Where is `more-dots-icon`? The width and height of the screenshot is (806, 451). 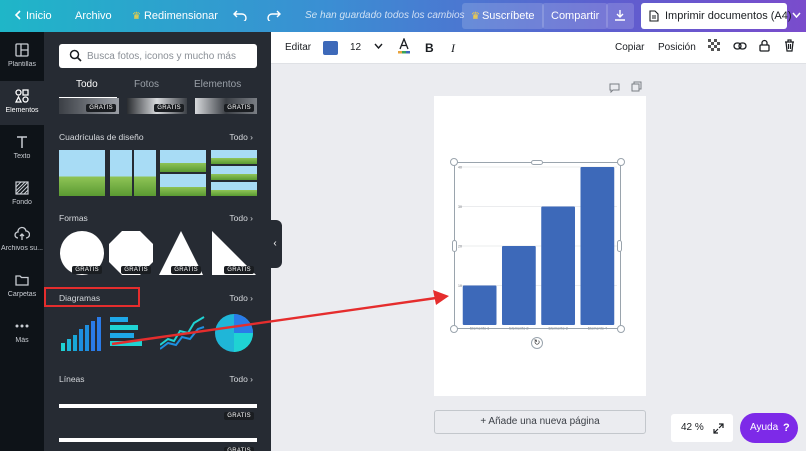 more-dots-icon is located at coordinates (22, 326).